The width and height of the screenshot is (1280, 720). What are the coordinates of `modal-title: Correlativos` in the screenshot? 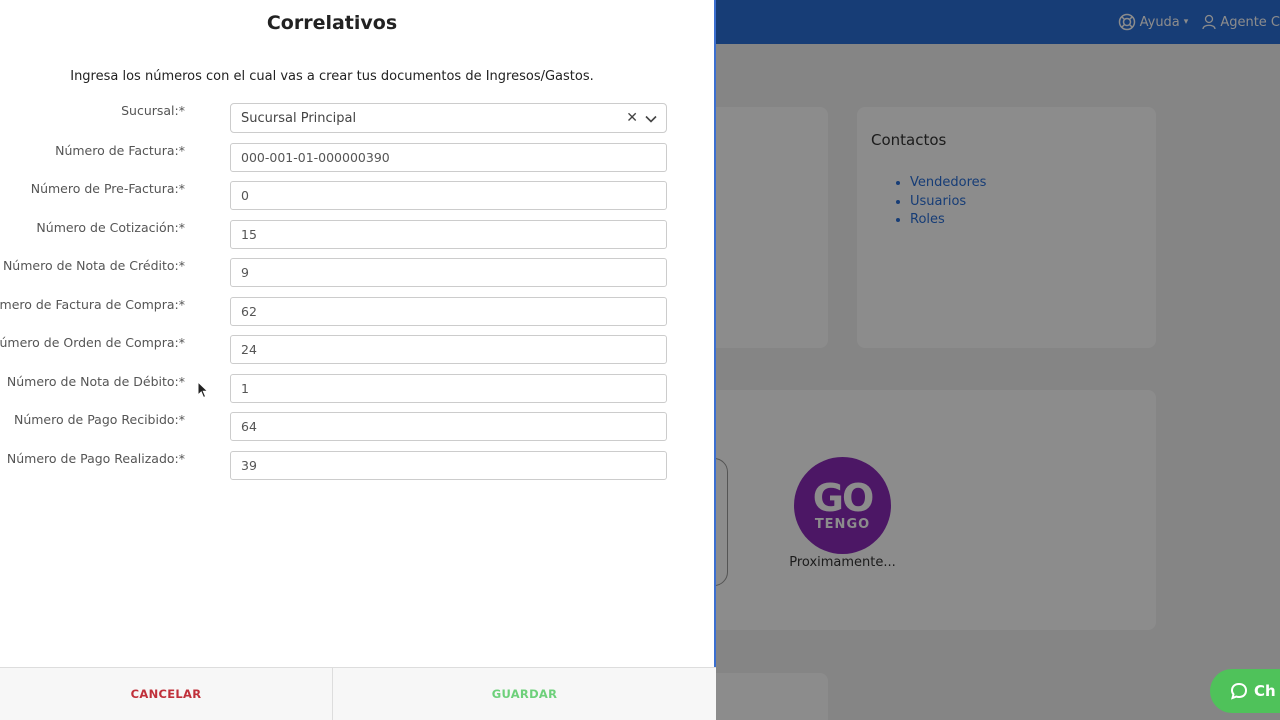 It's located at (332, 23).